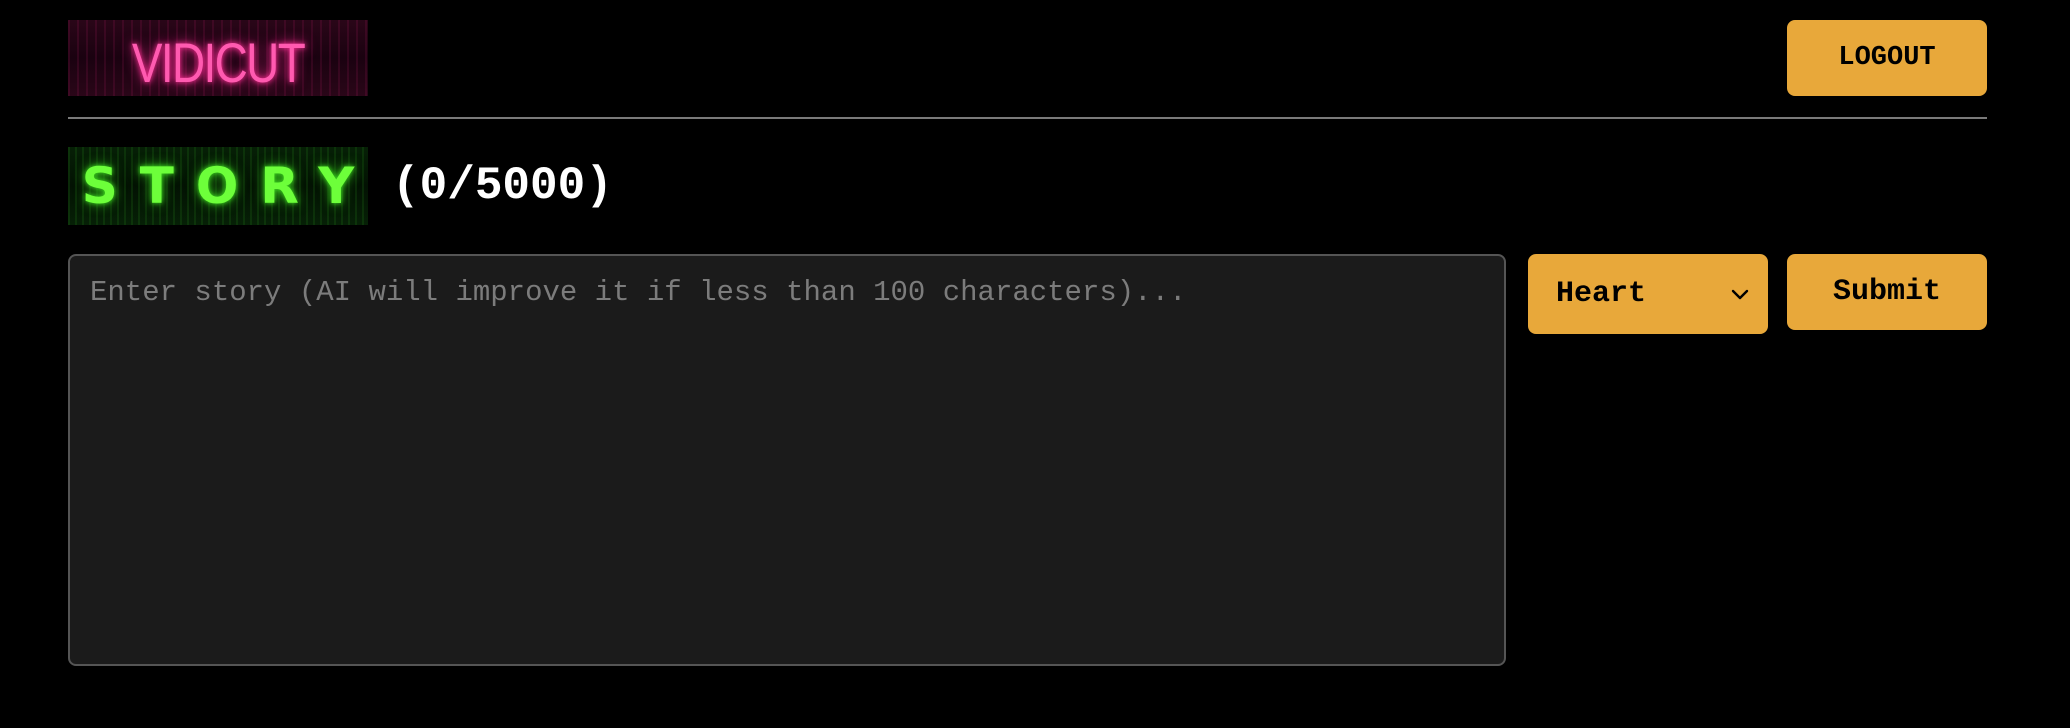  Describe the element at coordinates (1648, 294) in the screenshot. I see `style-select: Heart` at that location.